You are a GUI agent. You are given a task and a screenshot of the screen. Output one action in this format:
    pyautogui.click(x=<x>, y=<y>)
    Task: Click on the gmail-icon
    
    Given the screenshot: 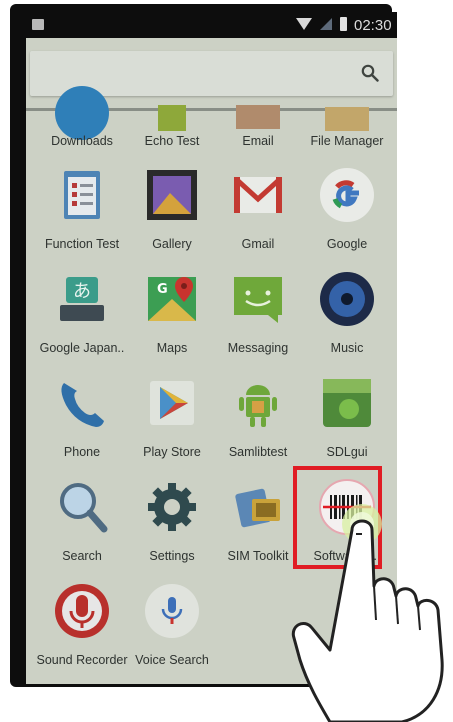 What is the action you would take?
    pyautogui.click(x=258, y=195)
    